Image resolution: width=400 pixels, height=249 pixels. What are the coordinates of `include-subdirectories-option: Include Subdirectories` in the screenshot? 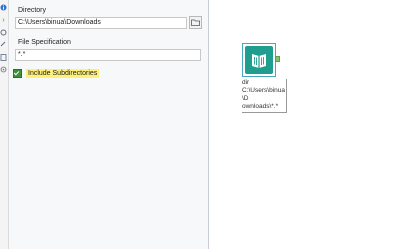 It's located at (56, 73).